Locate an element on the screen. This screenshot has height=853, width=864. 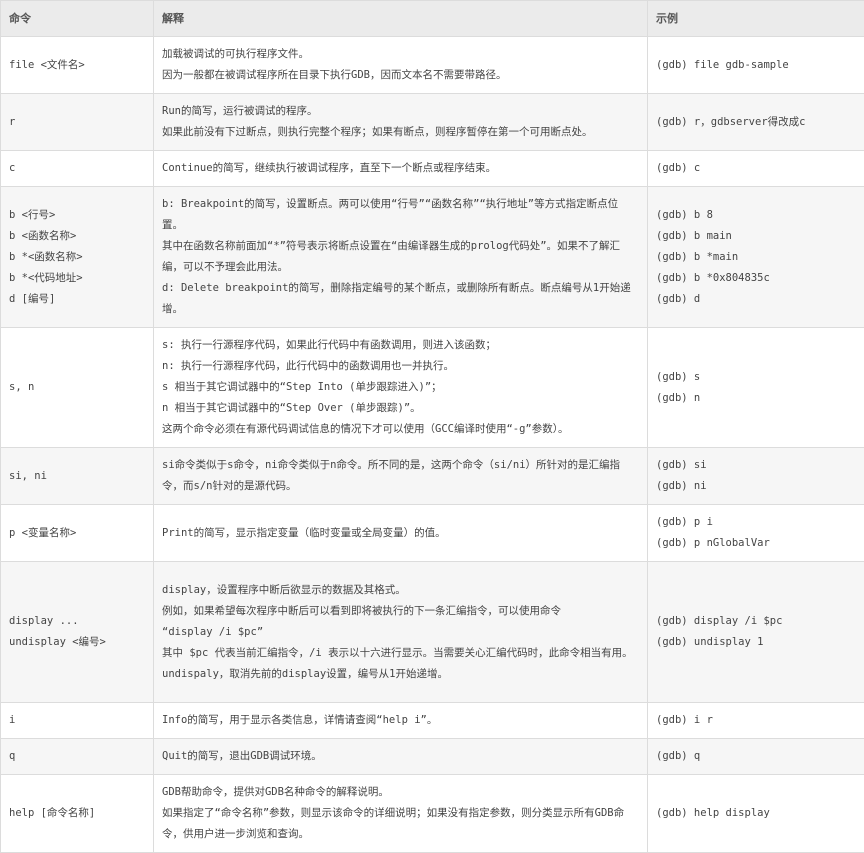
example-cell: (gdb) q is located at coordinates (755, 756).